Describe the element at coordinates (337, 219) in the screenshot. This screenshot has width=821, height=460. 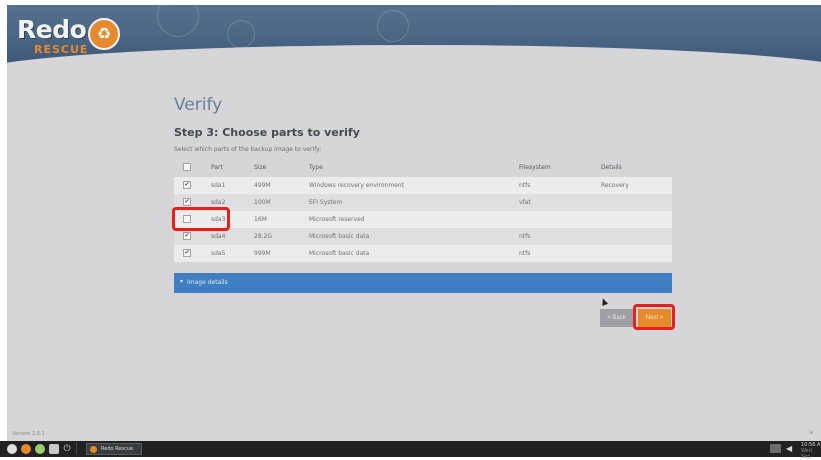
I see `row-type: Microsoft reserved` at that location.